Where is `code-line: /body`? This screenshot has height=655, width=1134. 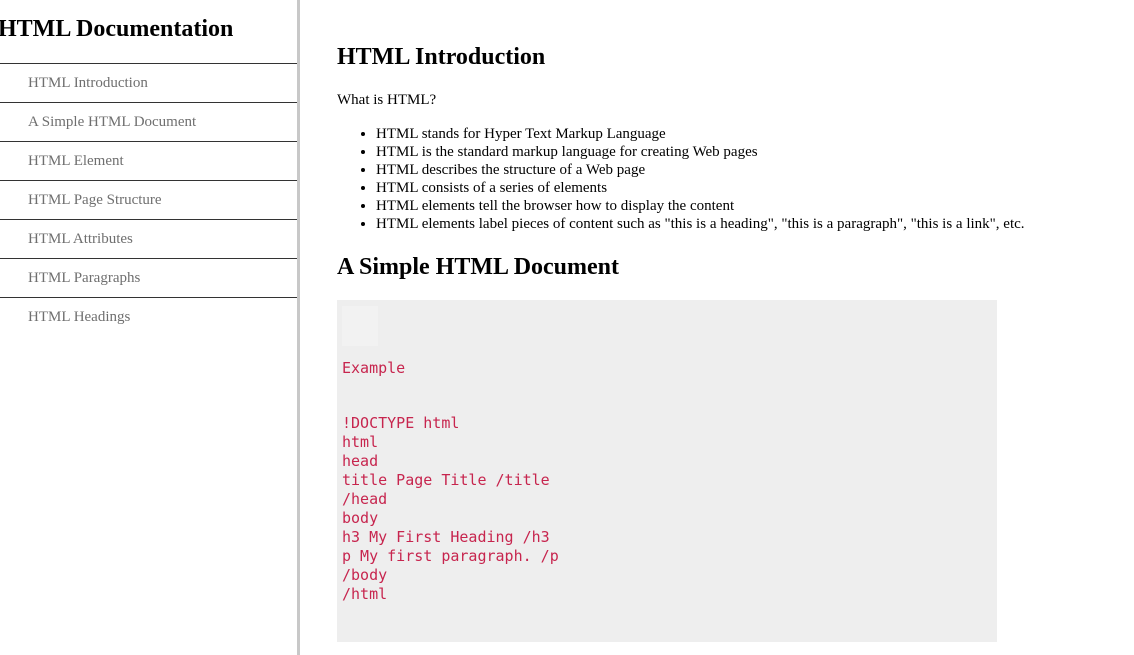
code-line: /body is located at coordinates (365, 575).